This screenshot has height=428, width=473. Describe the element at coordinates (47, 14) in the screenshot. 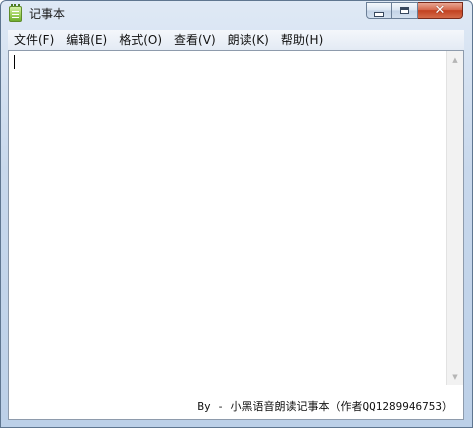

I see `window-title: 记事本` at that location.